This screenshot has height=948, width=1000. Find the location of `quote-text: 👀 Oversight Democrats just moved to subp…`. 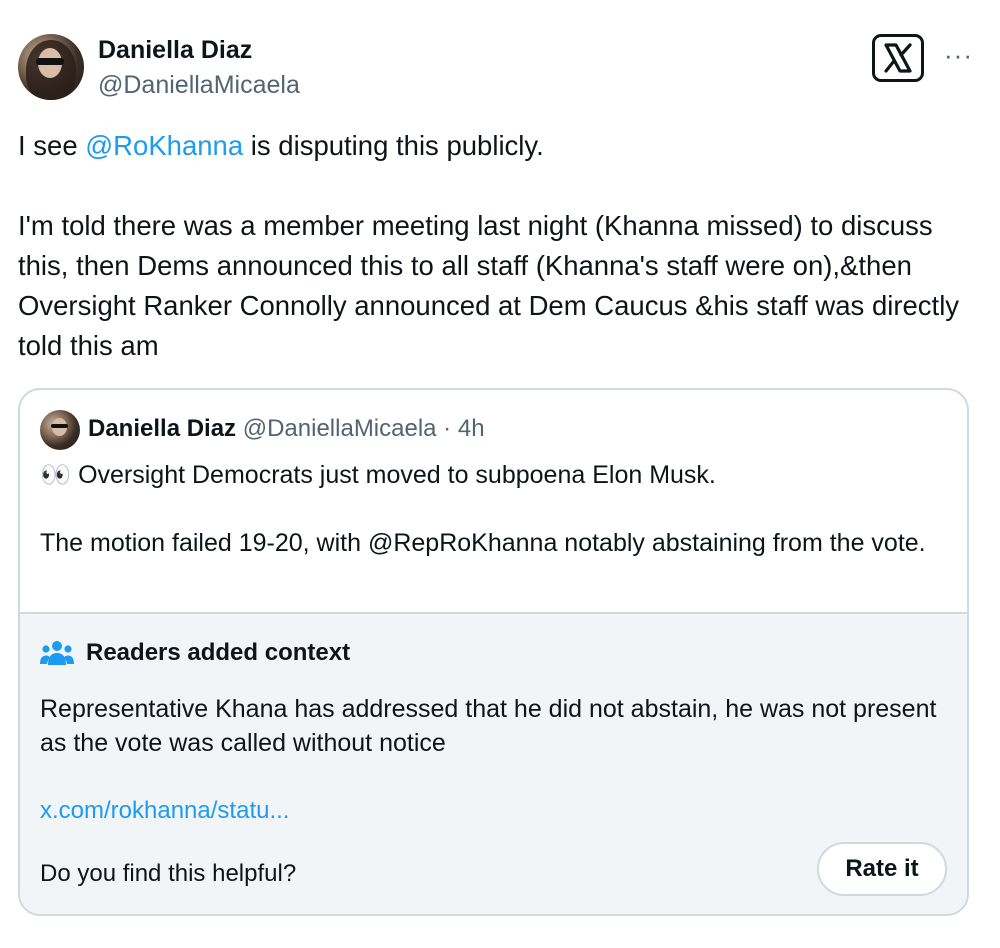

quote-text: 👀 Oversight Democrats just moved to subp… is located at coordinates (490, 509).